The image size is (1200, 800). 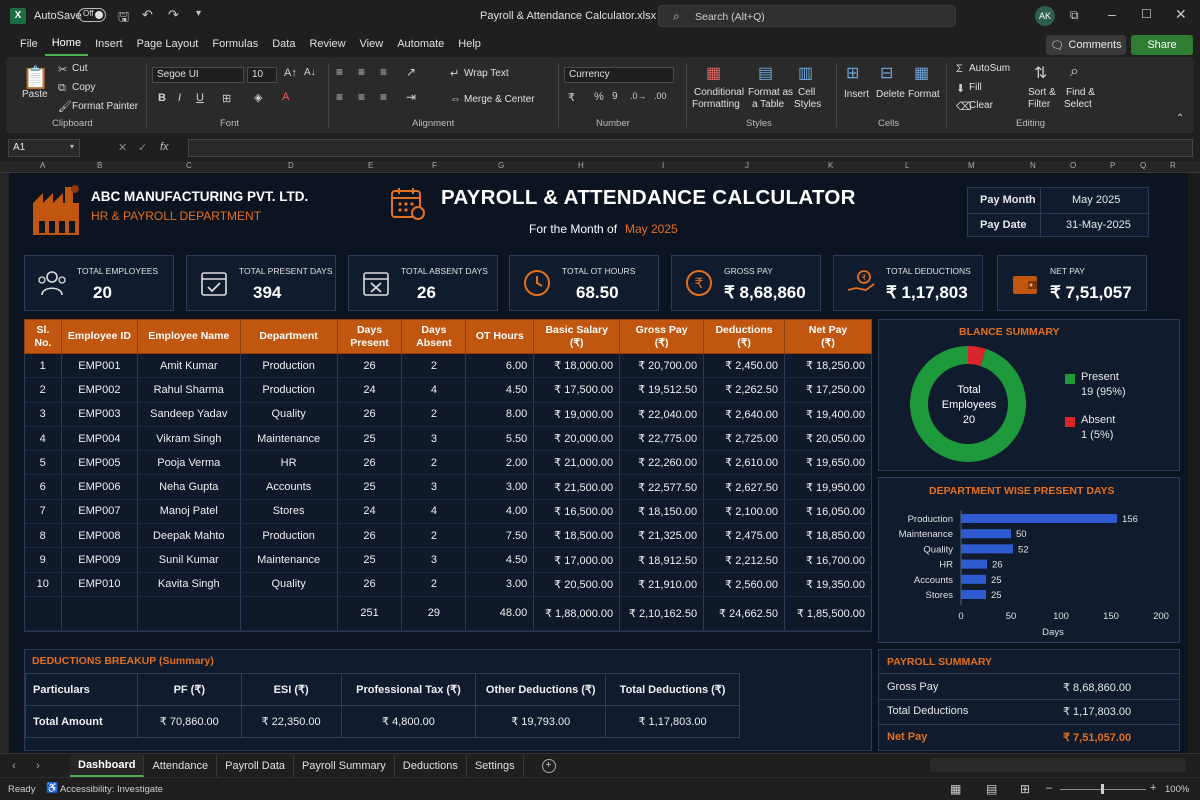 What do you see at coordinates (164, 147) in the screenshot?
I see `insert-function-icon: fx` at bounding box center [164, 147].